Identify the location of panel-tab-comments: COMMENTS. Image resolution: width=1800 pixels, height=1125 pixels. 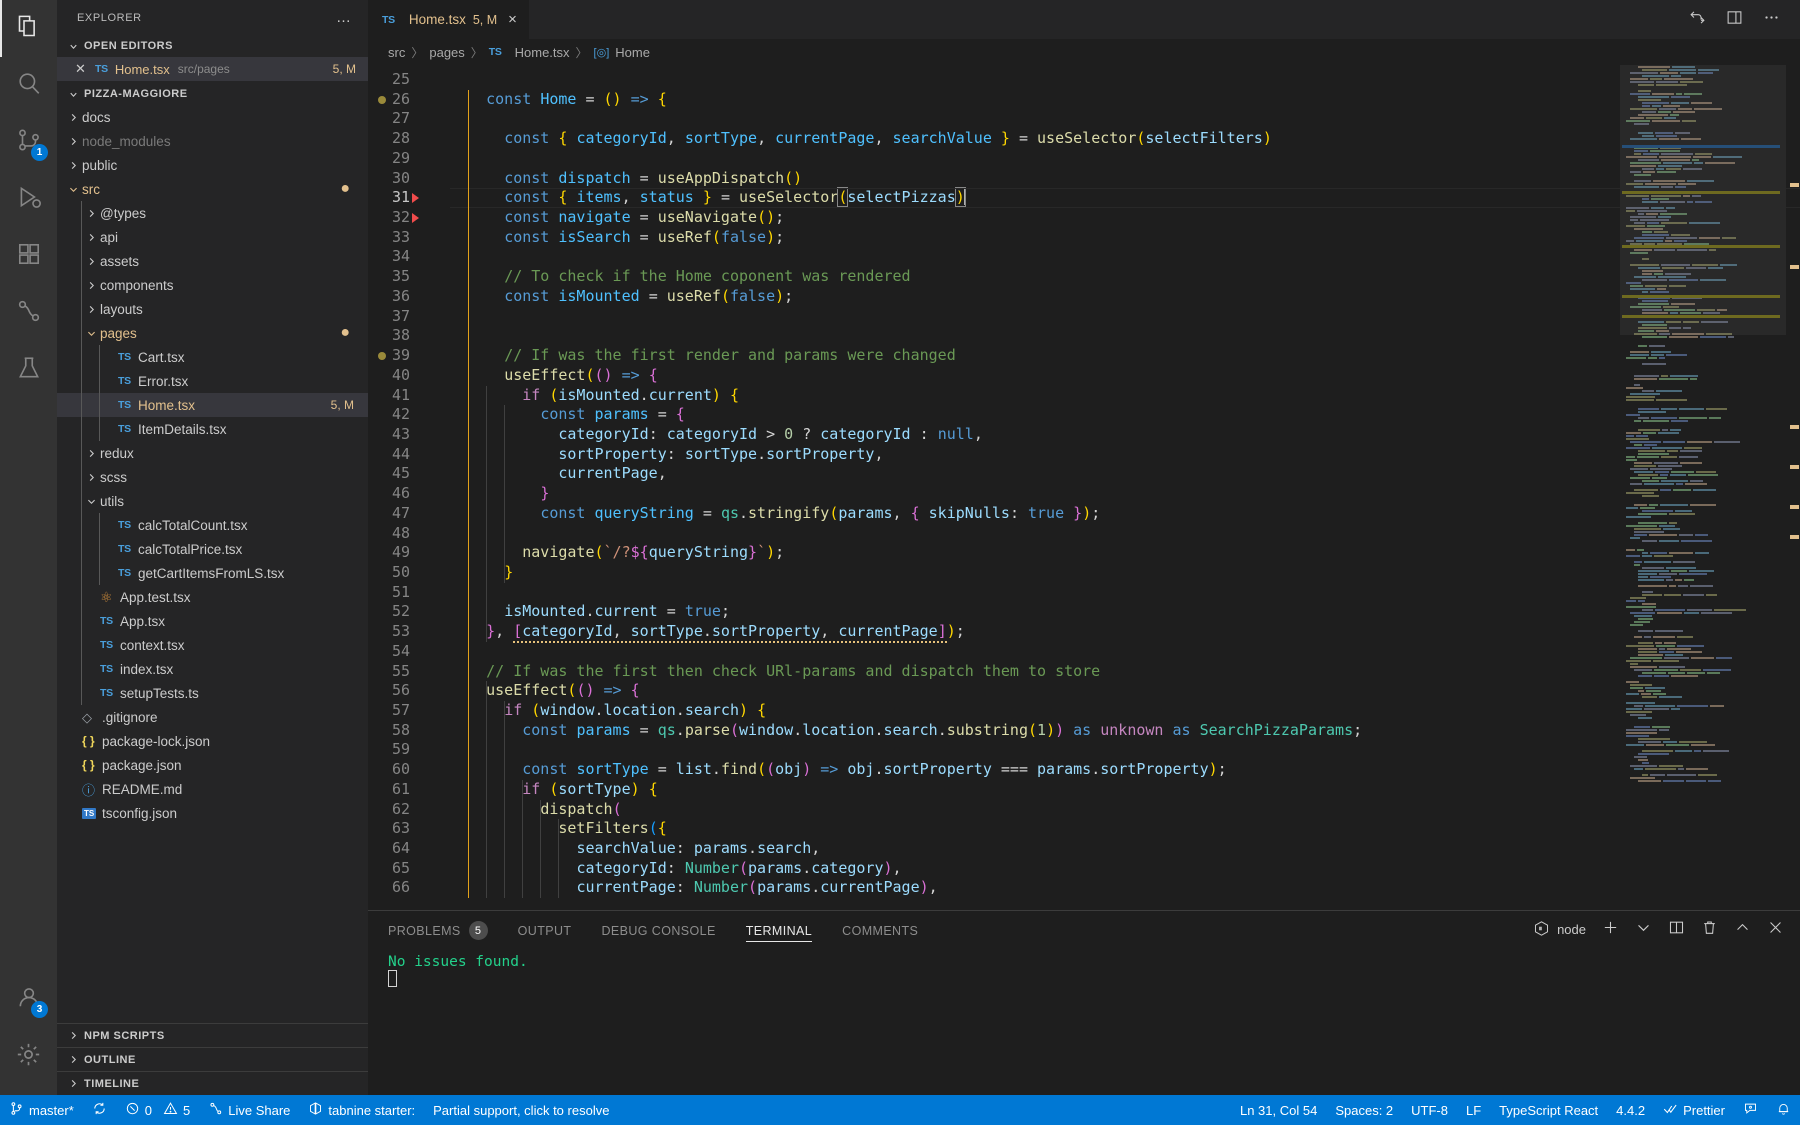
(880, 929).